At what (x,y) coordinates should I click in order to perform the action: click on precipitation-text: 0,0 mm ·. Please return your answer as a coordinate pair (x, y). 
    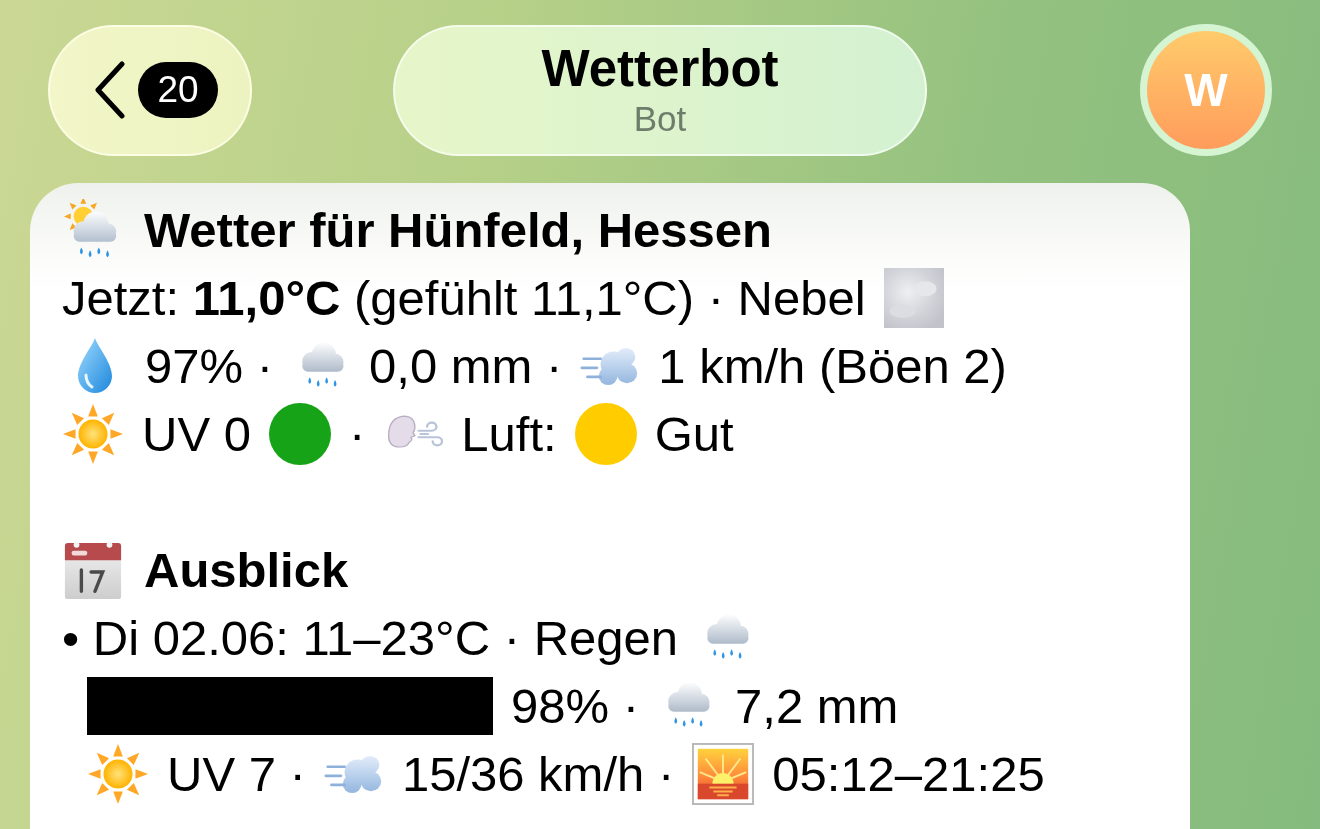
    Looking at the image, I should click on (466, 366).